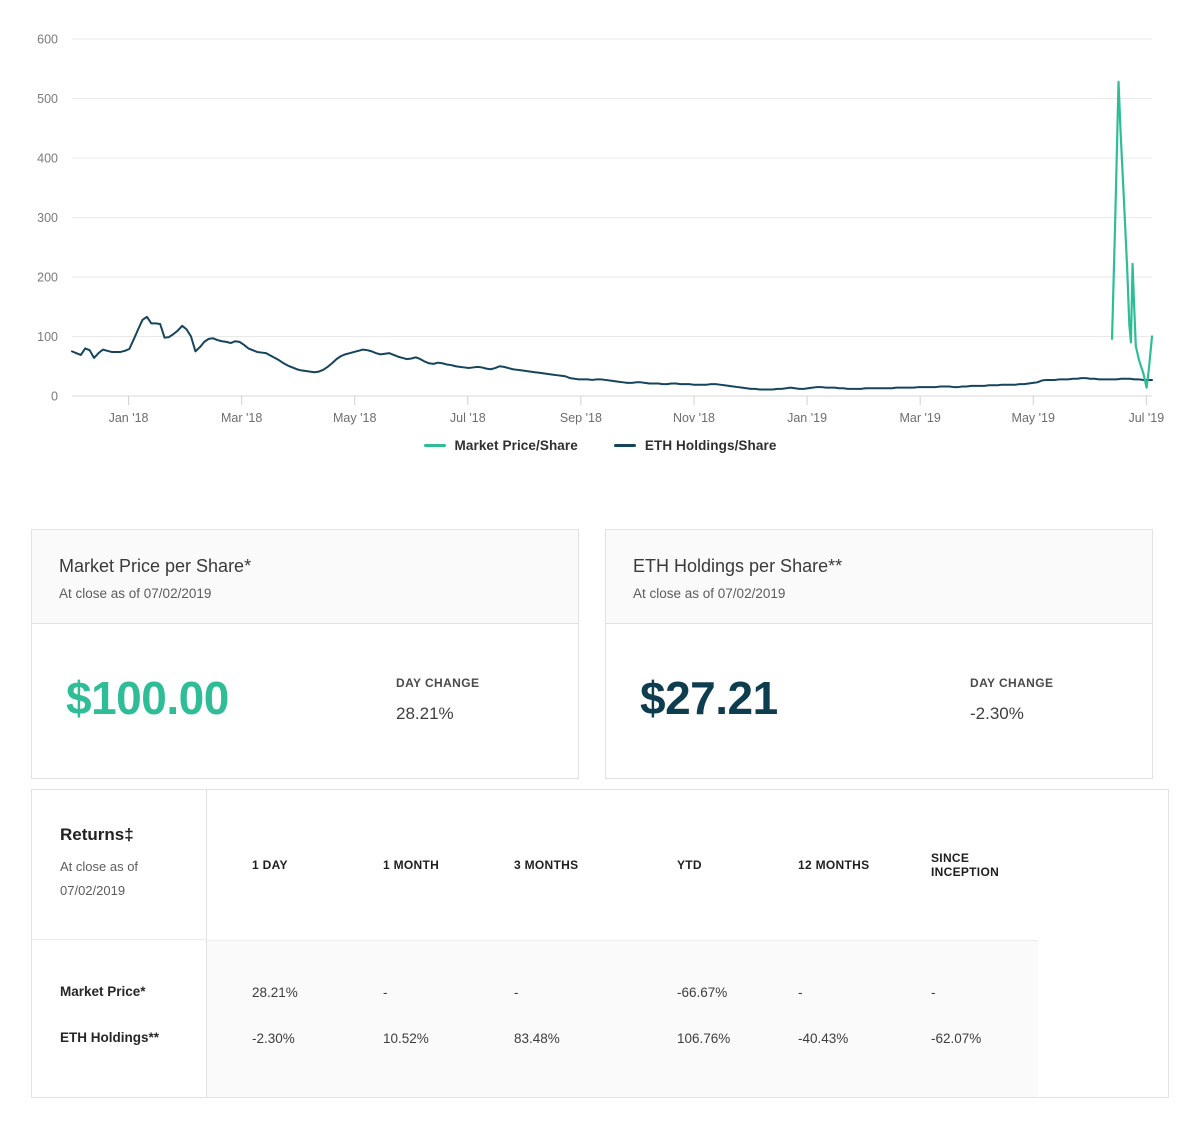 This screenshot has height=1125, width=1200. What do you see at coordinates (275, 992) in the screenshot?
I see `cell-market-price-1-day: 28.21%` at bounding box center [275, 992].